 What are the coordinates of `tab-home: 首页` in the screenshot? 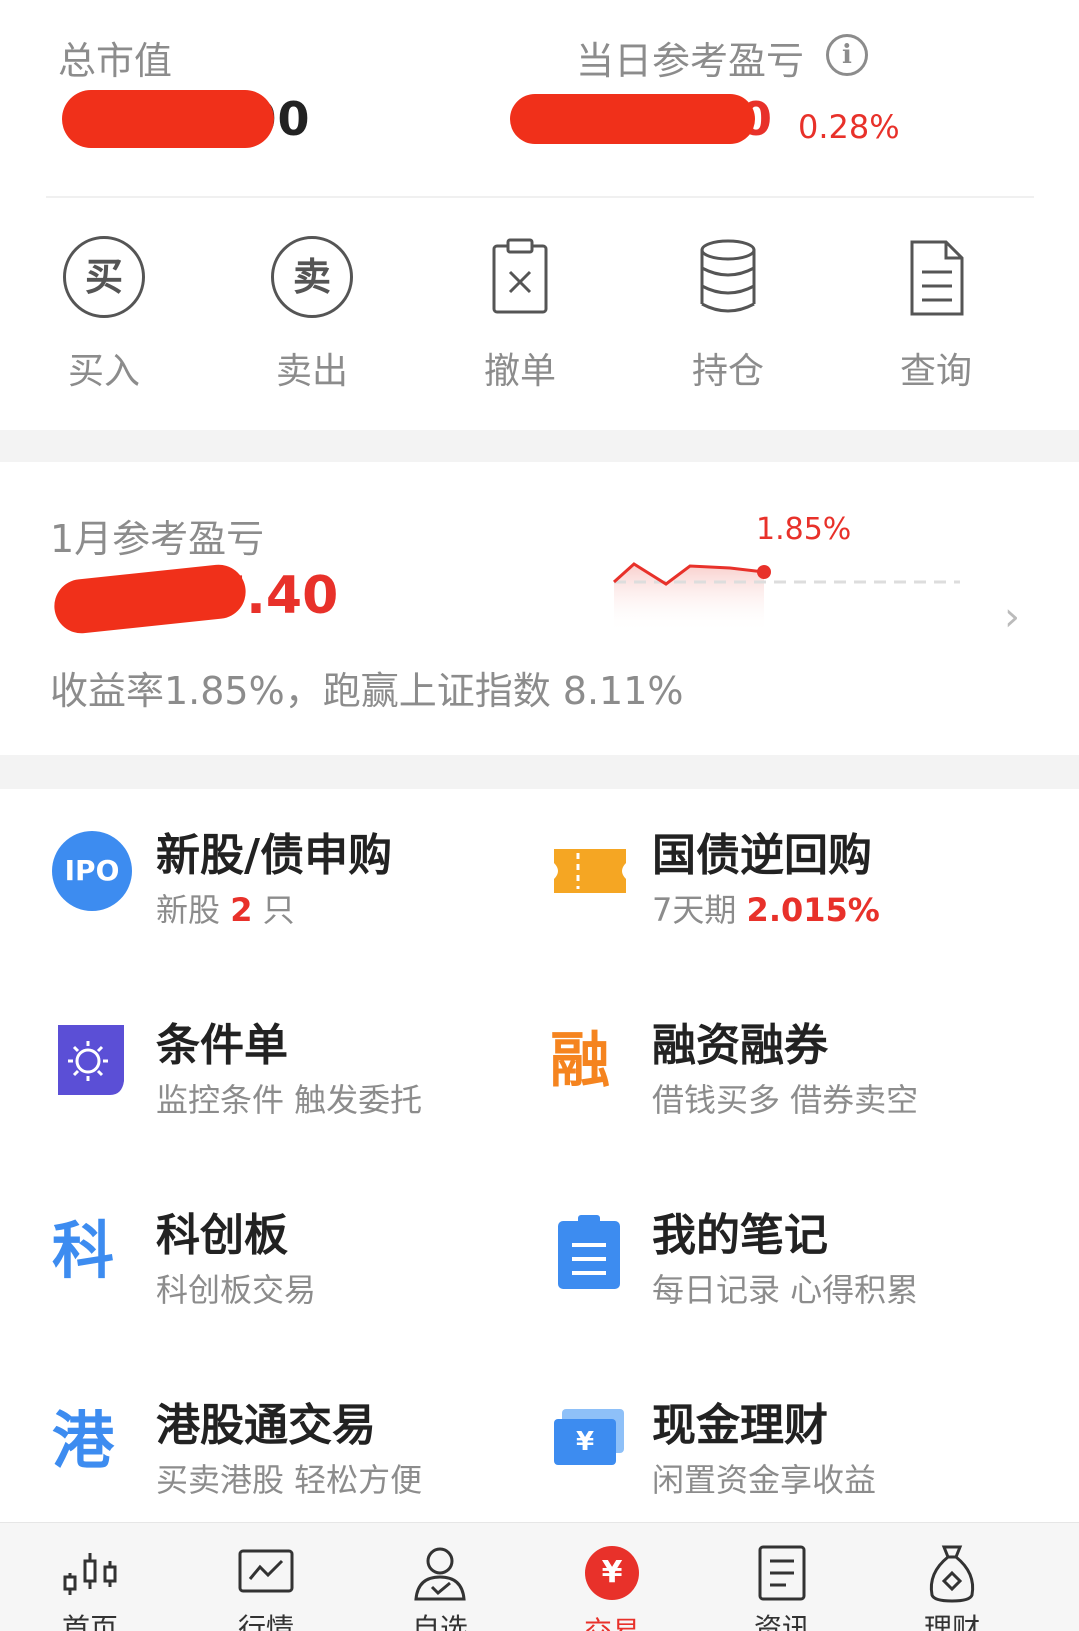 It's located at (90, 1587).